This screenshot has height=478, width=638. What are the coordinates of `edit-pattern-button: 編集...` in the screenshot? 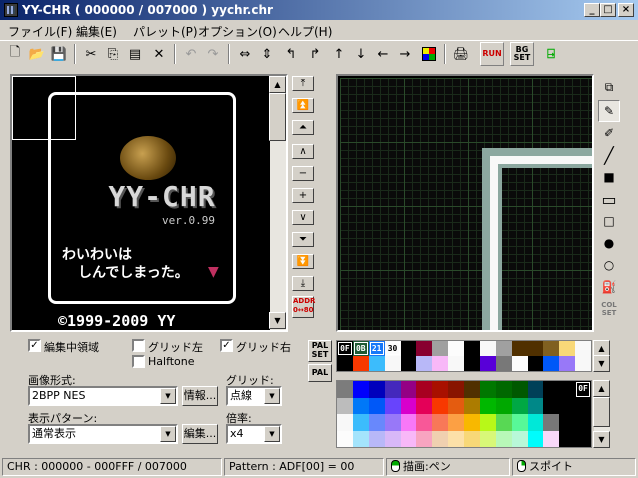 It's located at (200, 434).